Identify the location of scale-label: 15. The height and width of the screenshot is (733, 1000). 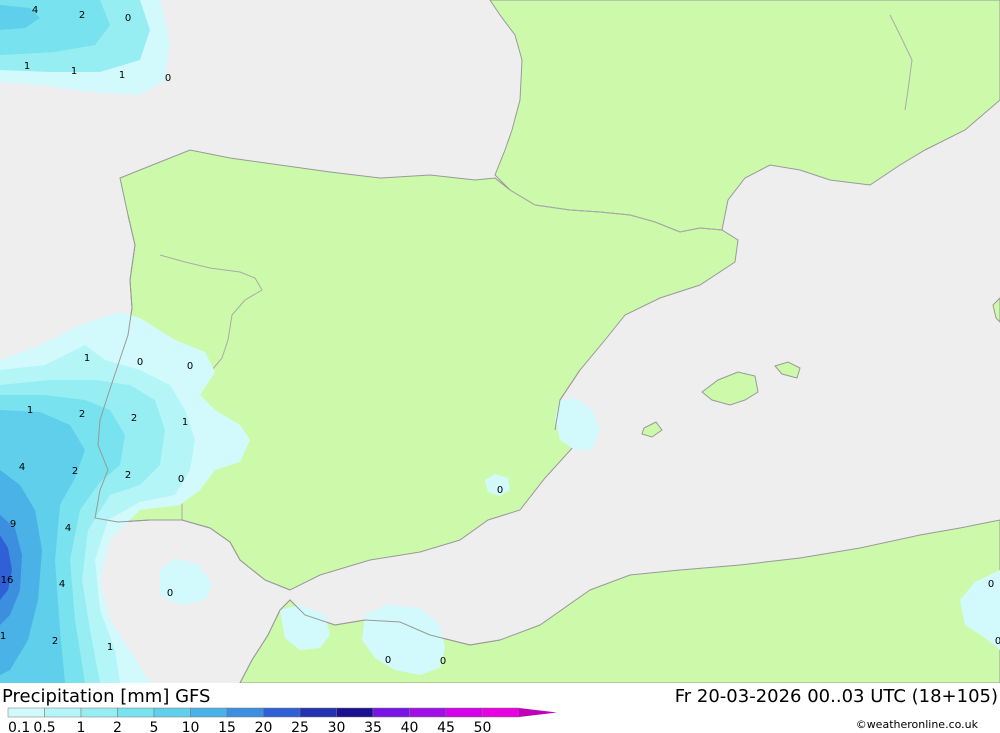
(227, 726).